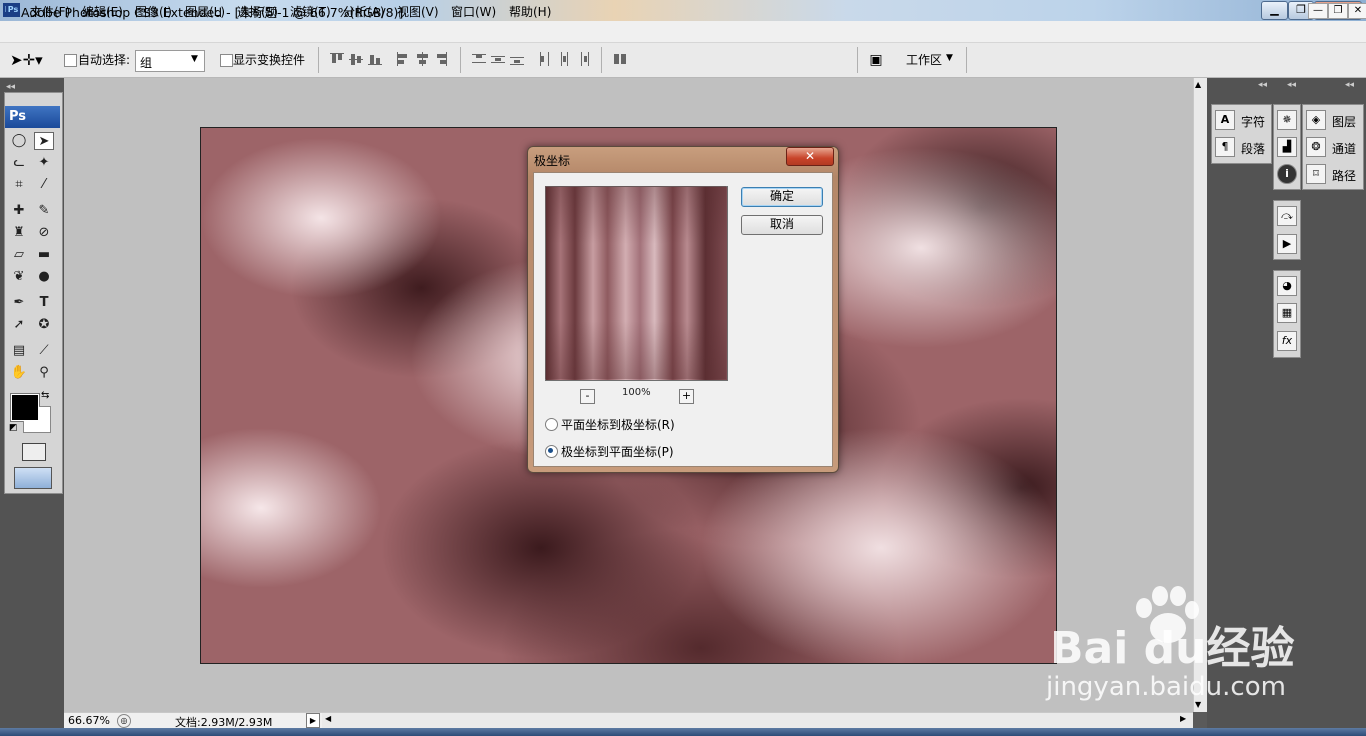 Image resolution: width=1366 pixels, height=736 pixels. I want to click on align-top-icon, so click(337, 59).